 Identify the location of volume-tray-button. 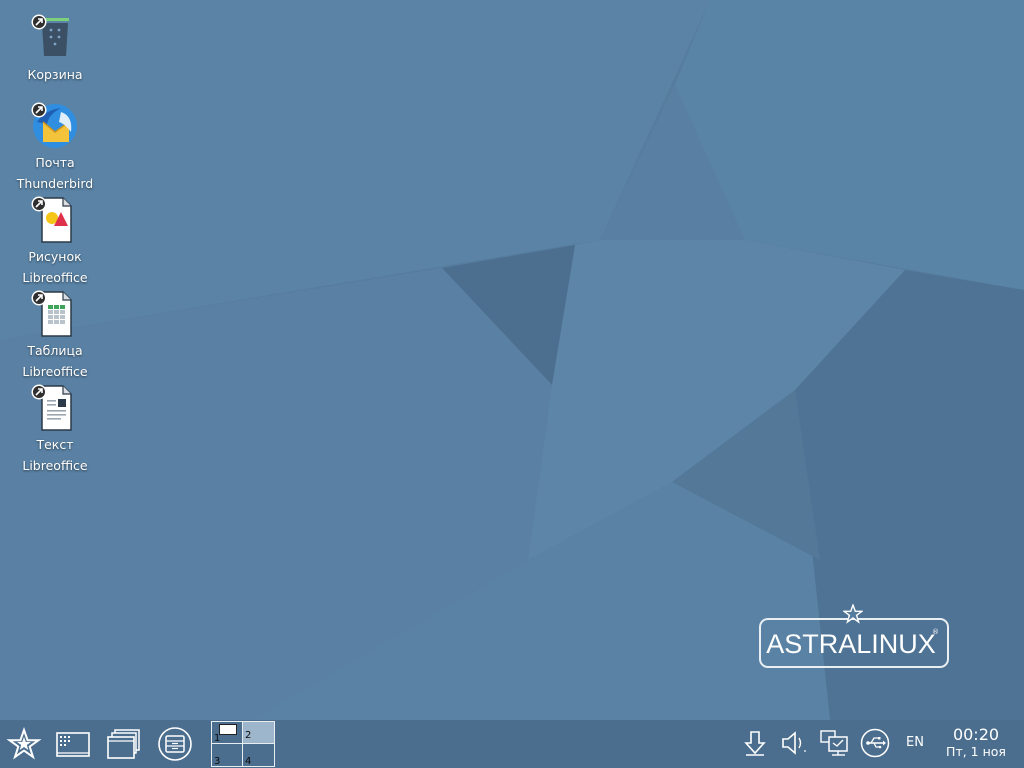
(794, 743).